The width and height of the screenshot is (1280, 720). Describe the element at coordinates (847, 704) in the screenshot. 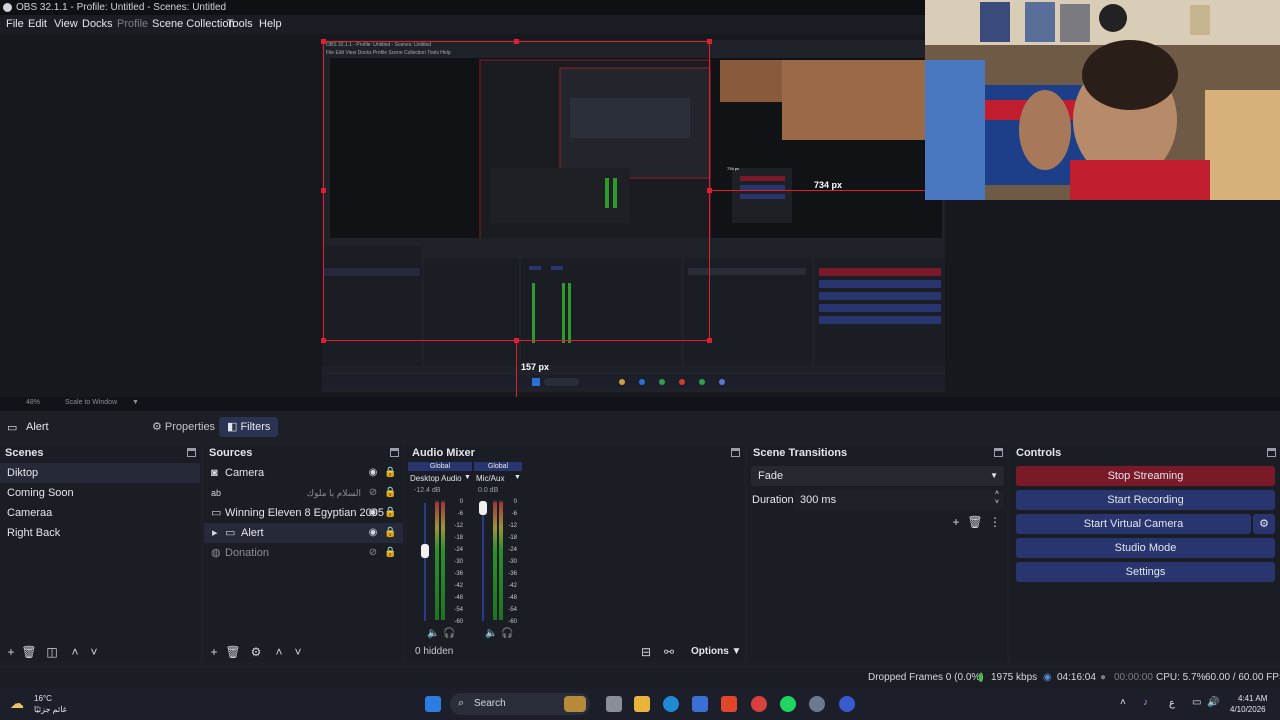

I see `obs-icon` at that location.